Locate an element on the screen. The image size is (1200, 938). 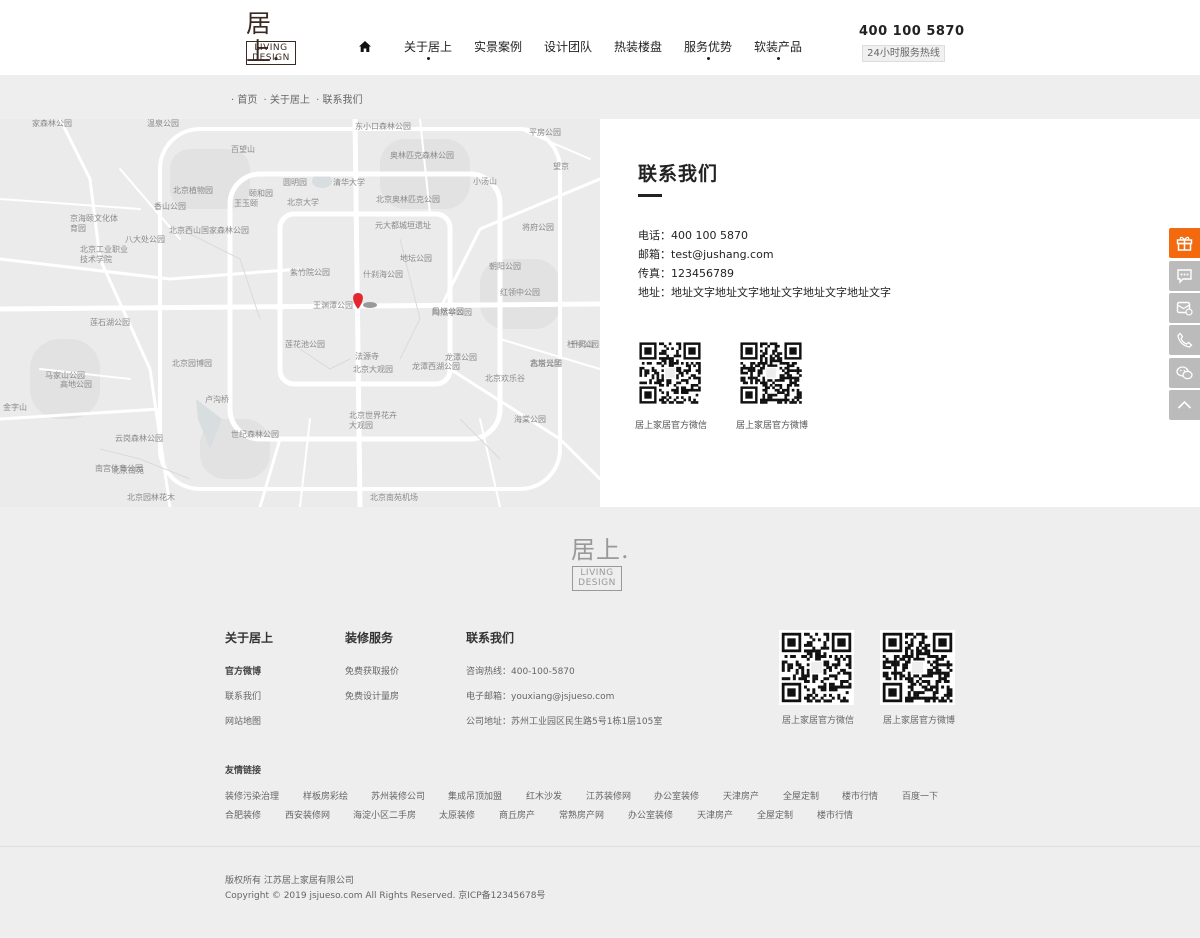
title-underline is located at coordinates (650, 195).